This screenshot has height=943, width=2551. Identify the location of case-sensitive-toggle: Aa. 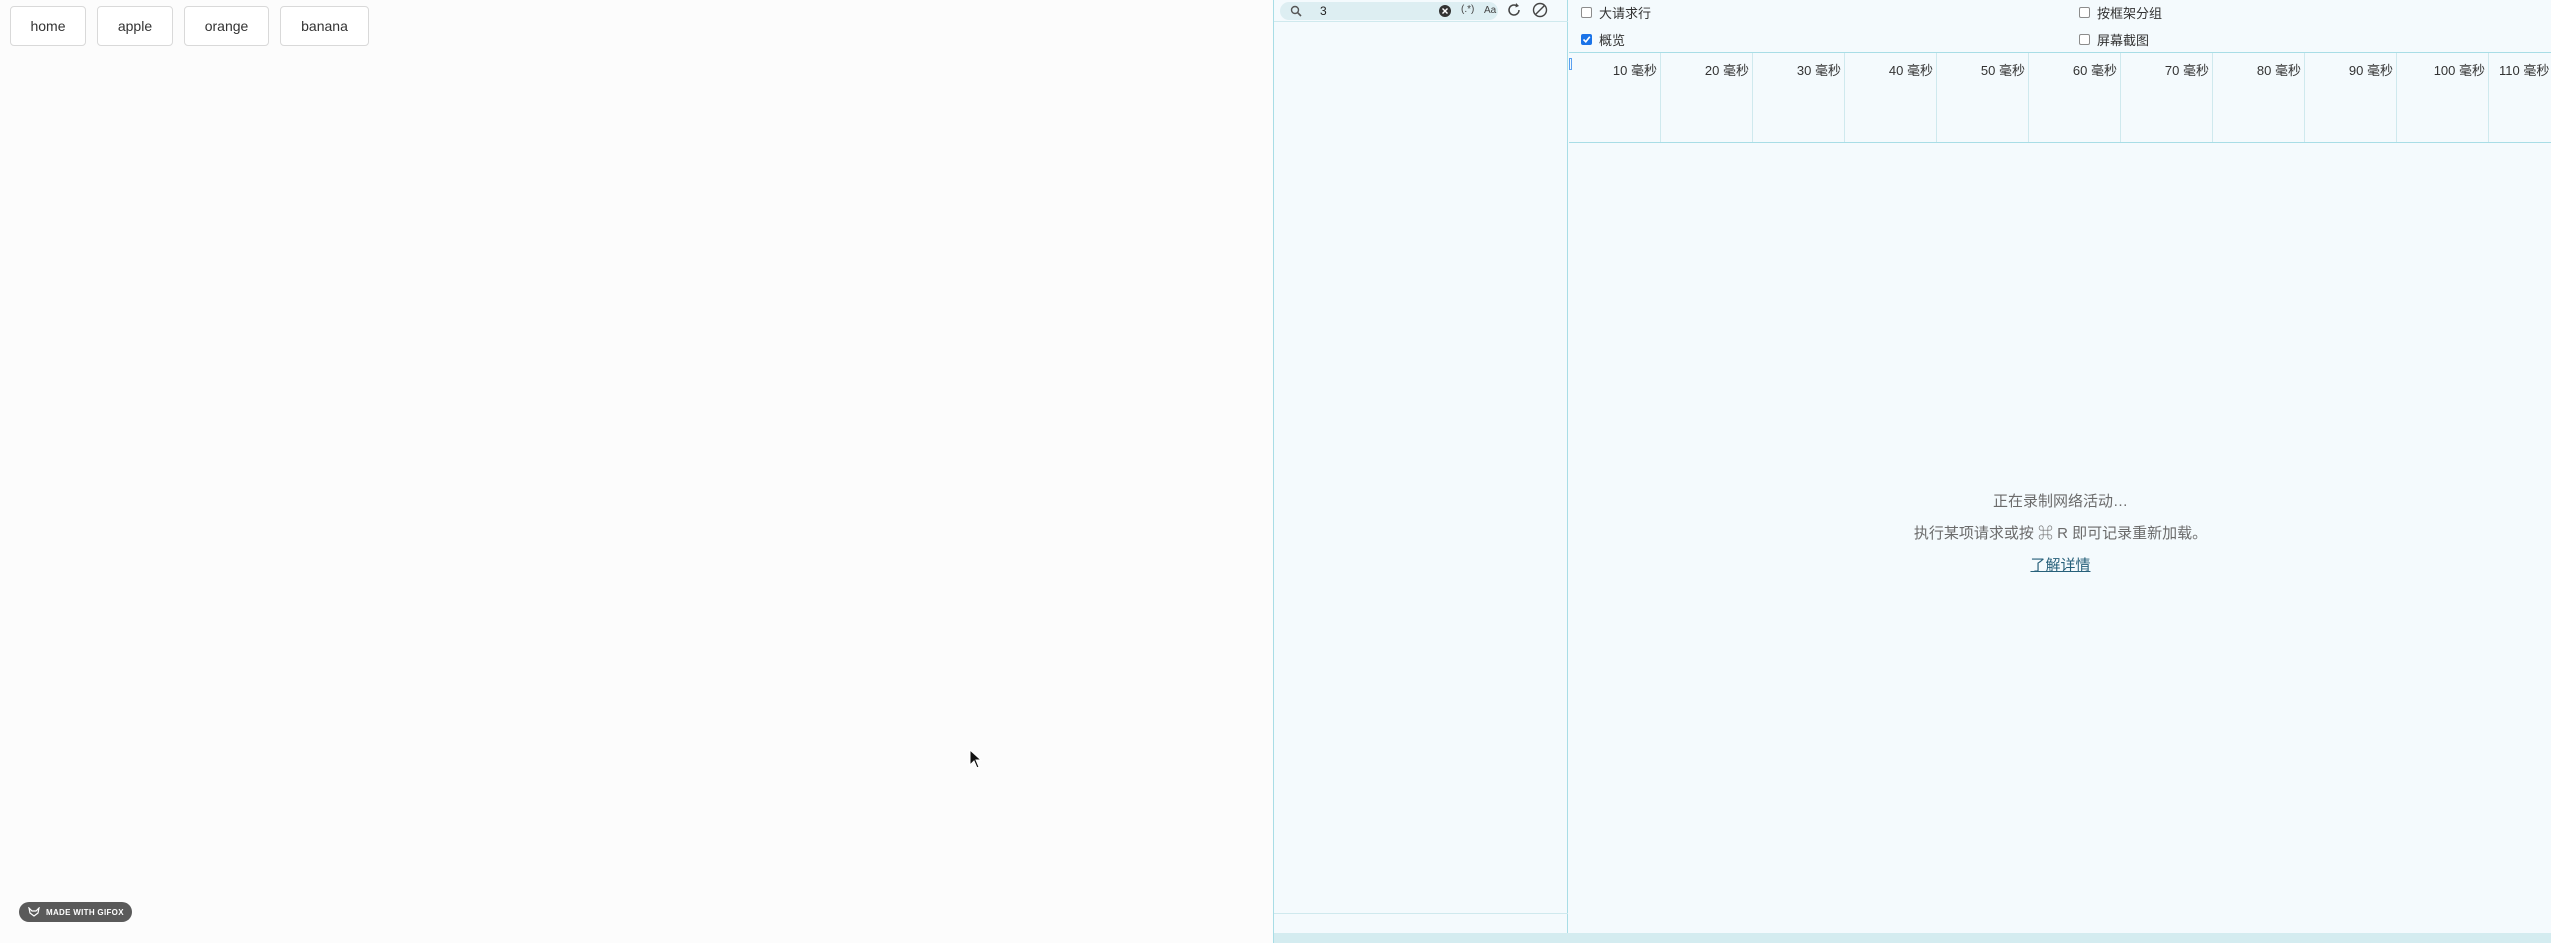
(1490, 10).